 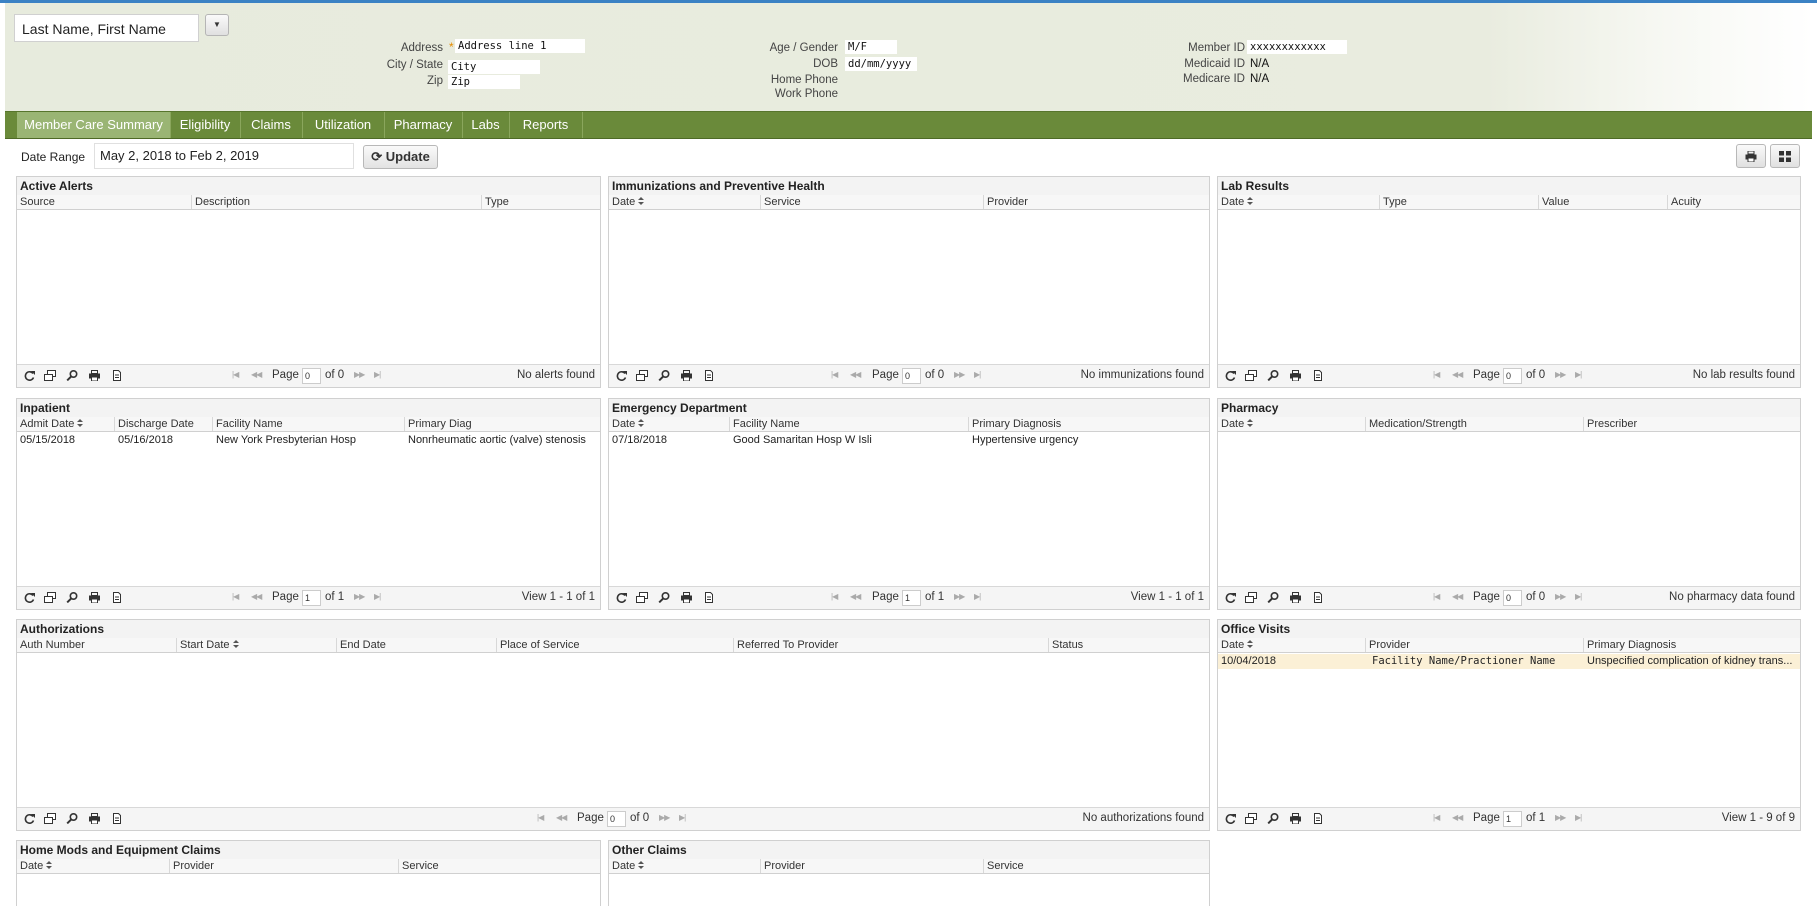 I want to click on column-header-referred-to-provider: Referred To Provider, so click(x=891, y=645).